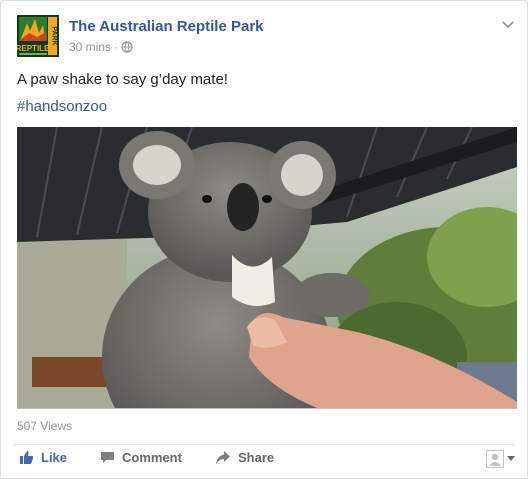 The height and width of the screenshot is (479, 528). Describe the element at coordinates (166, 26) in the screenshot. I see `page-name-link: The Australian Reptile Park` at that location.